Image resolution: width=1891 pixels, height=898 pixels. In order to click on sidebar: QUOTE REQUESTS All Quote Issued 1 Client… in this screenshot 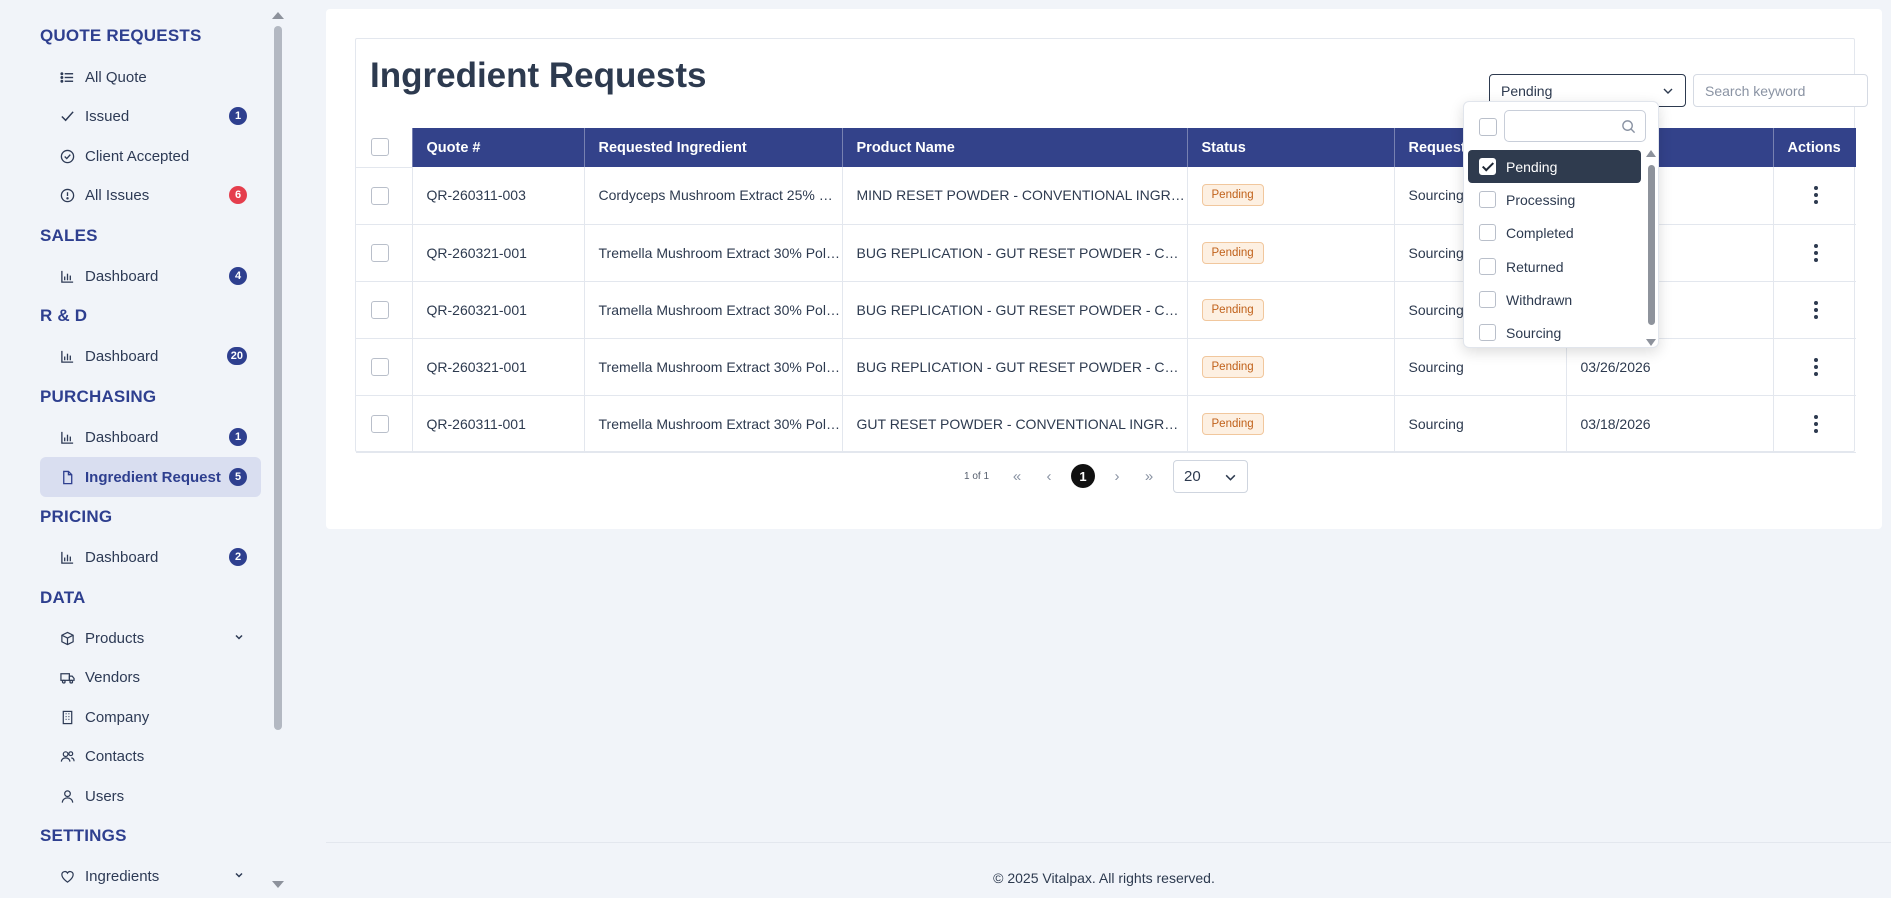, I will do `click(152, 450)`.